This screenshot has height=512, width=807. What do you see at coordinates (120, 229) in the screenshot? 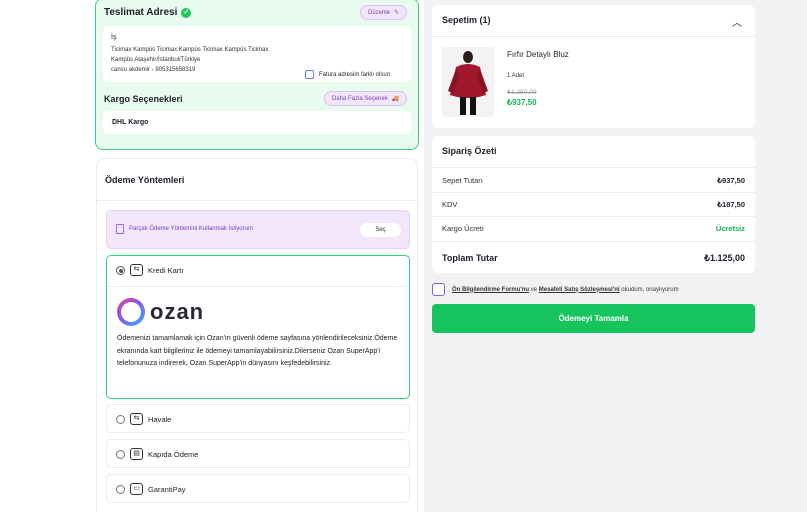
I see `document-icon` at bounding box center [120, 229].